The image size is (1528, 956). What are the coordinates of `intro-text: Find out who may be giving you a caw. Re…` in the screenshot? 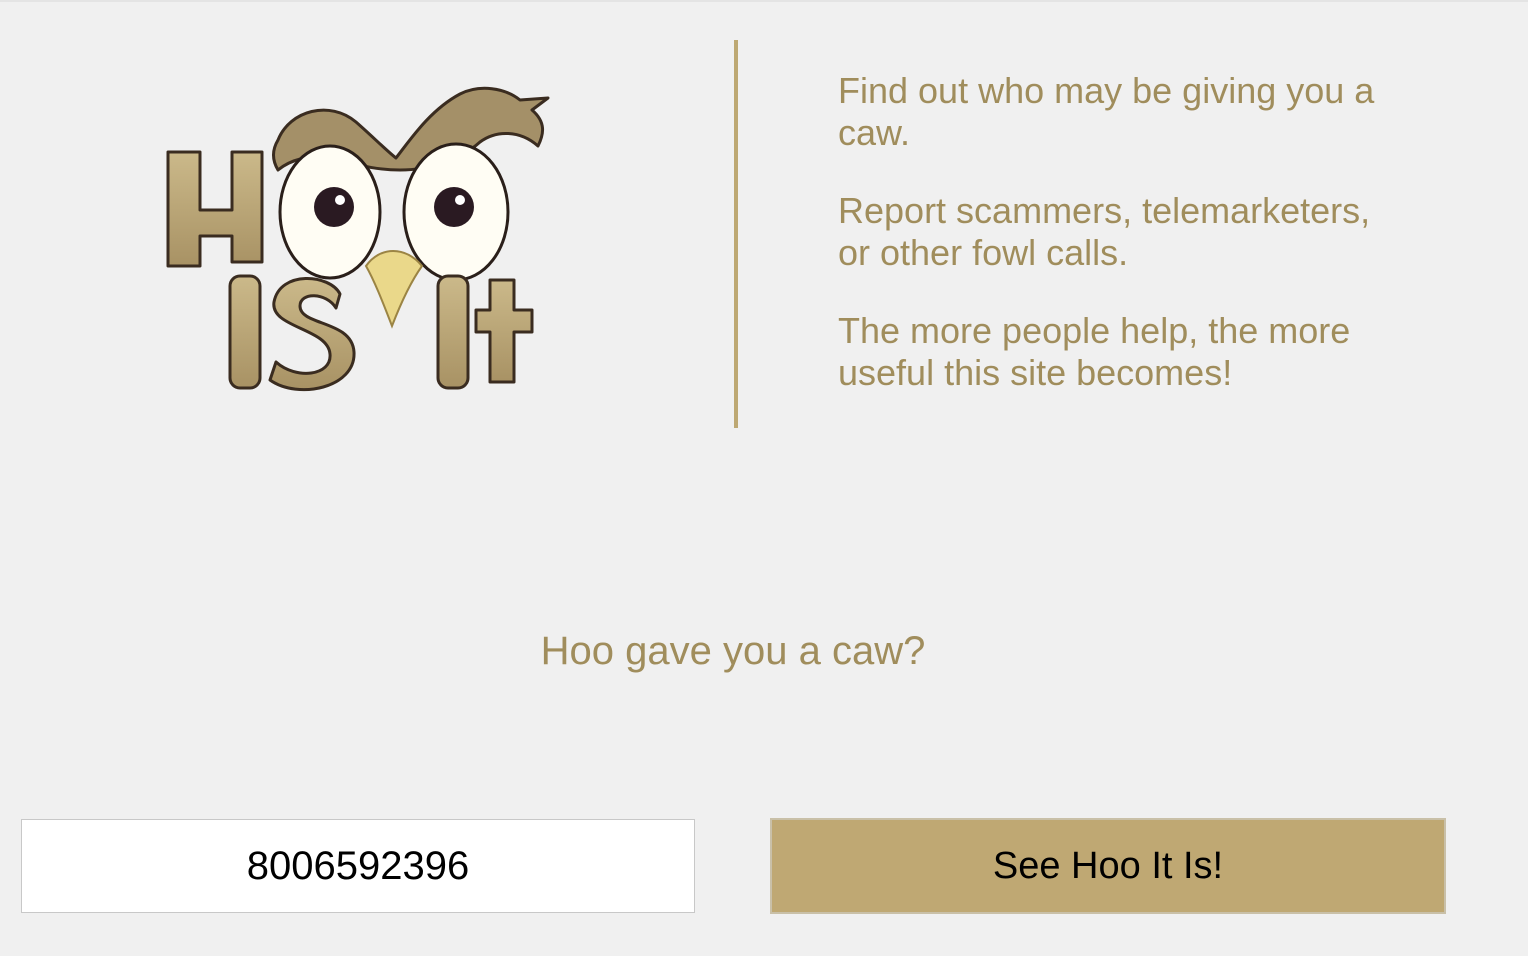 It's located at (1118, 250).